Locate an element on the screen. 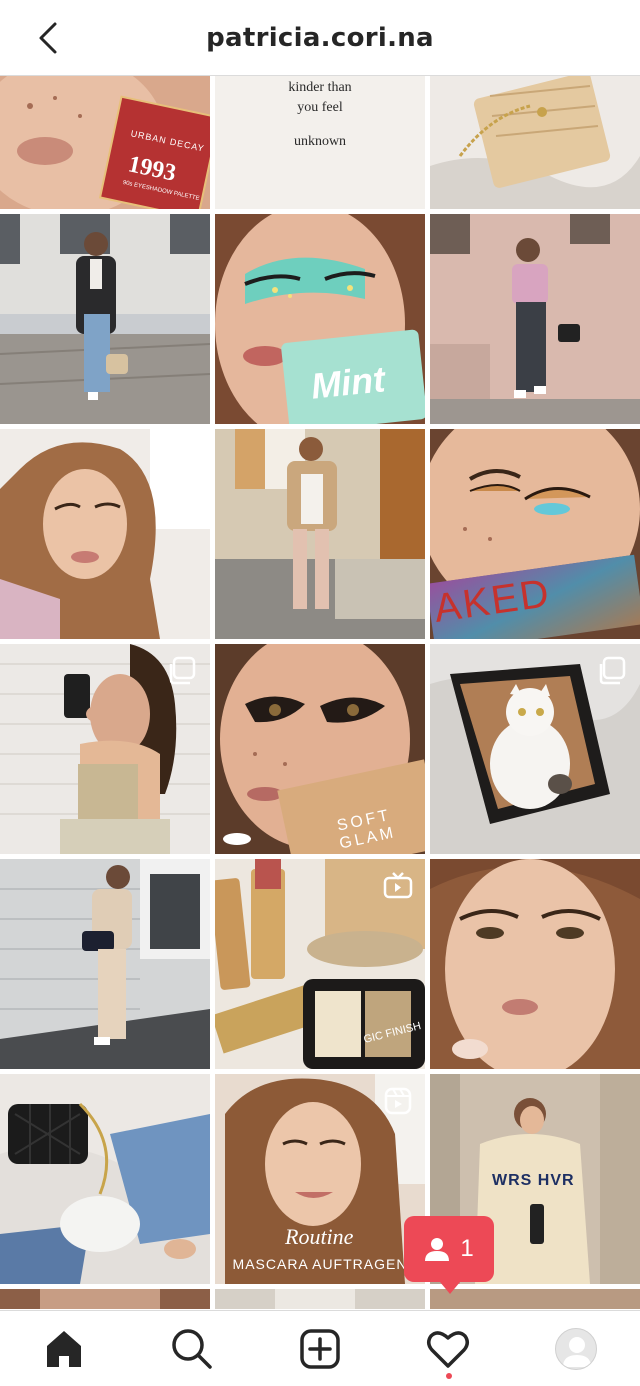  nav-home is located at coordinates (64, 1349).